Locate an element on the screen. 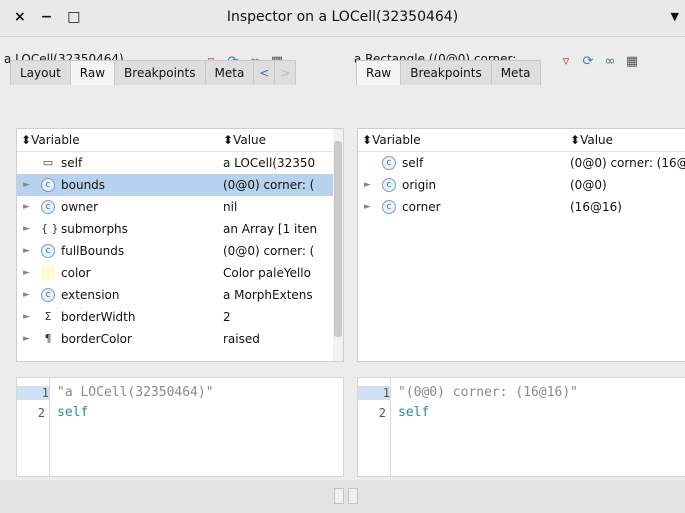 This screenshot has height=513, width=685. variable-name: fullBounds is located at coordinates (93, 251).